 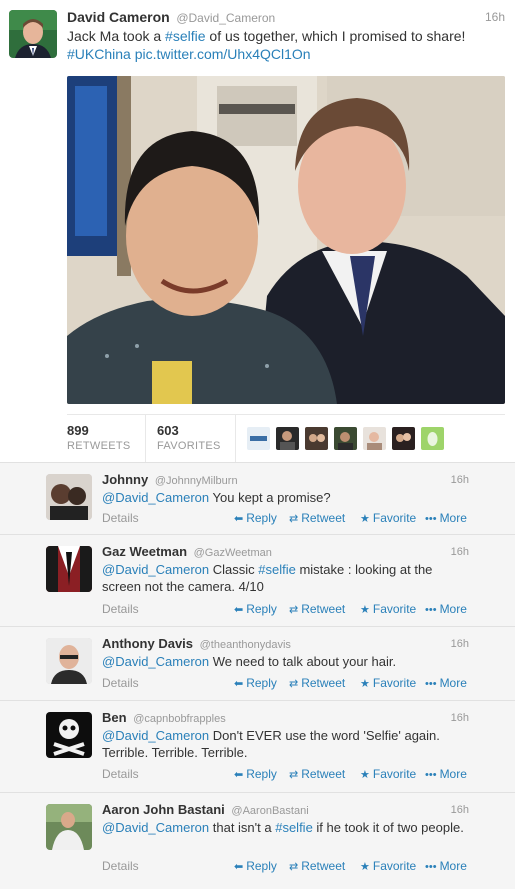 What do you see at coordinates (116, 36) in the screenshot?
I see `tweet-text-part: Jack Ma took a` at bounding box center [116, 36].